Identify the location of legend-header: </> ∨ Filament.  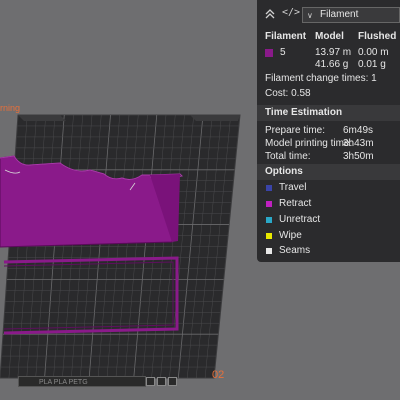
(328, 15).